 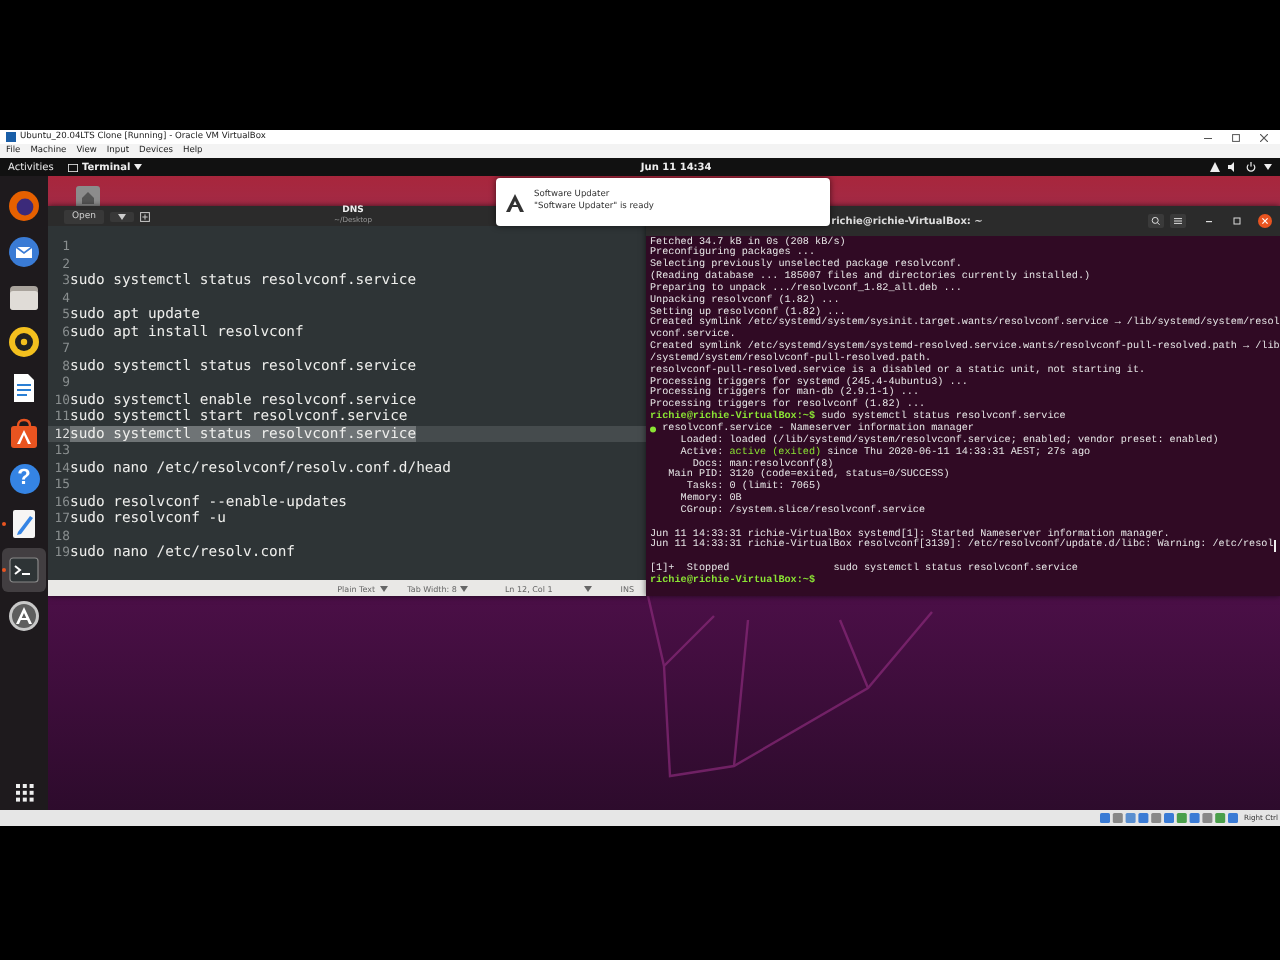 I want to click on help-icon: ?, so click(x=24, y=478).